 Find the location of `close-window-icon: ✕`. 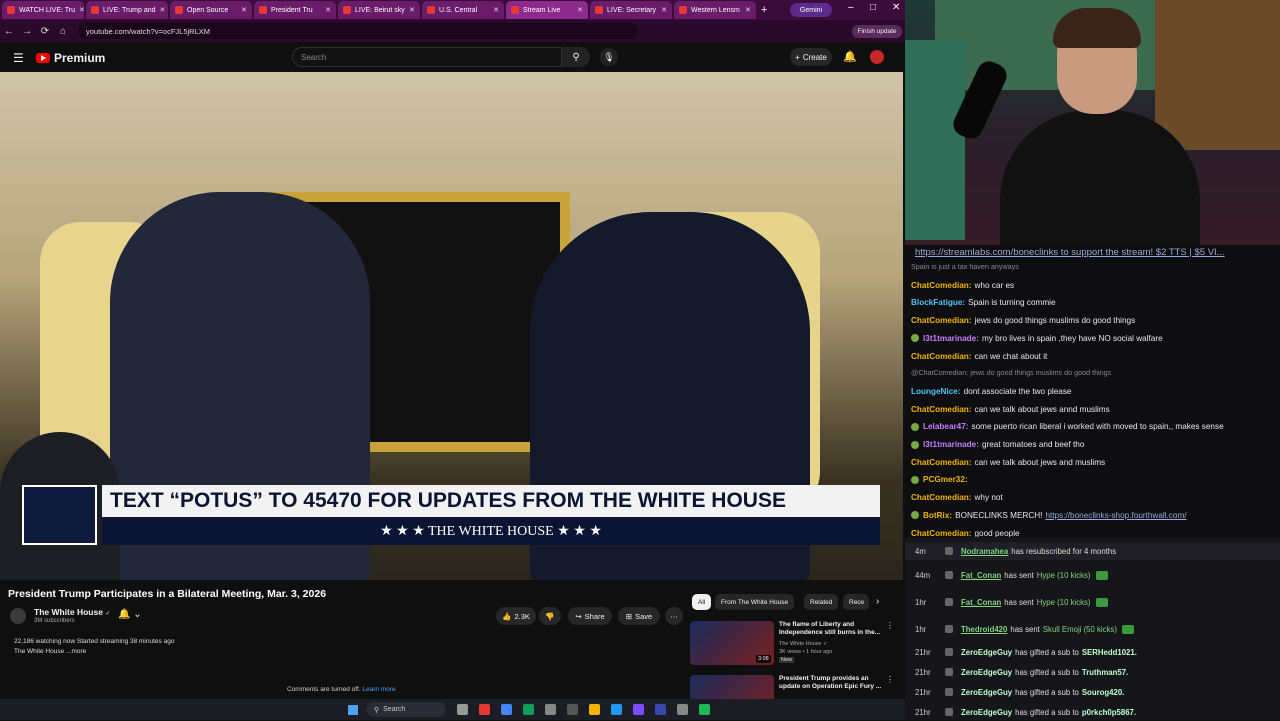

close-window-icon: ✕ is located at coordinates (896, 7).